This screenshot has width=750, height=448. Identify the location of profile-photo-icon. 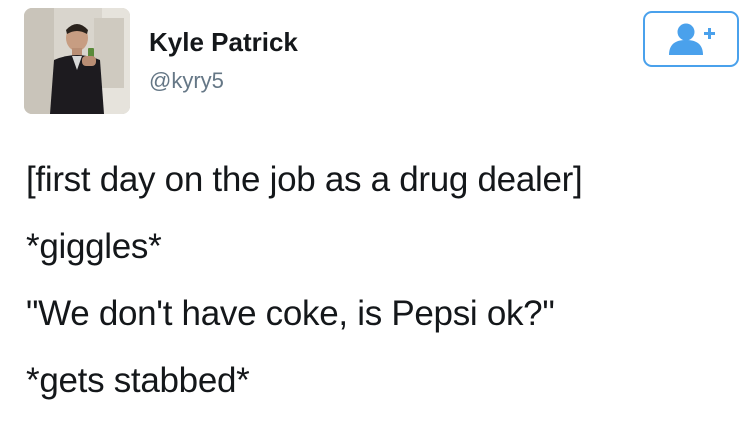
(77, 61).